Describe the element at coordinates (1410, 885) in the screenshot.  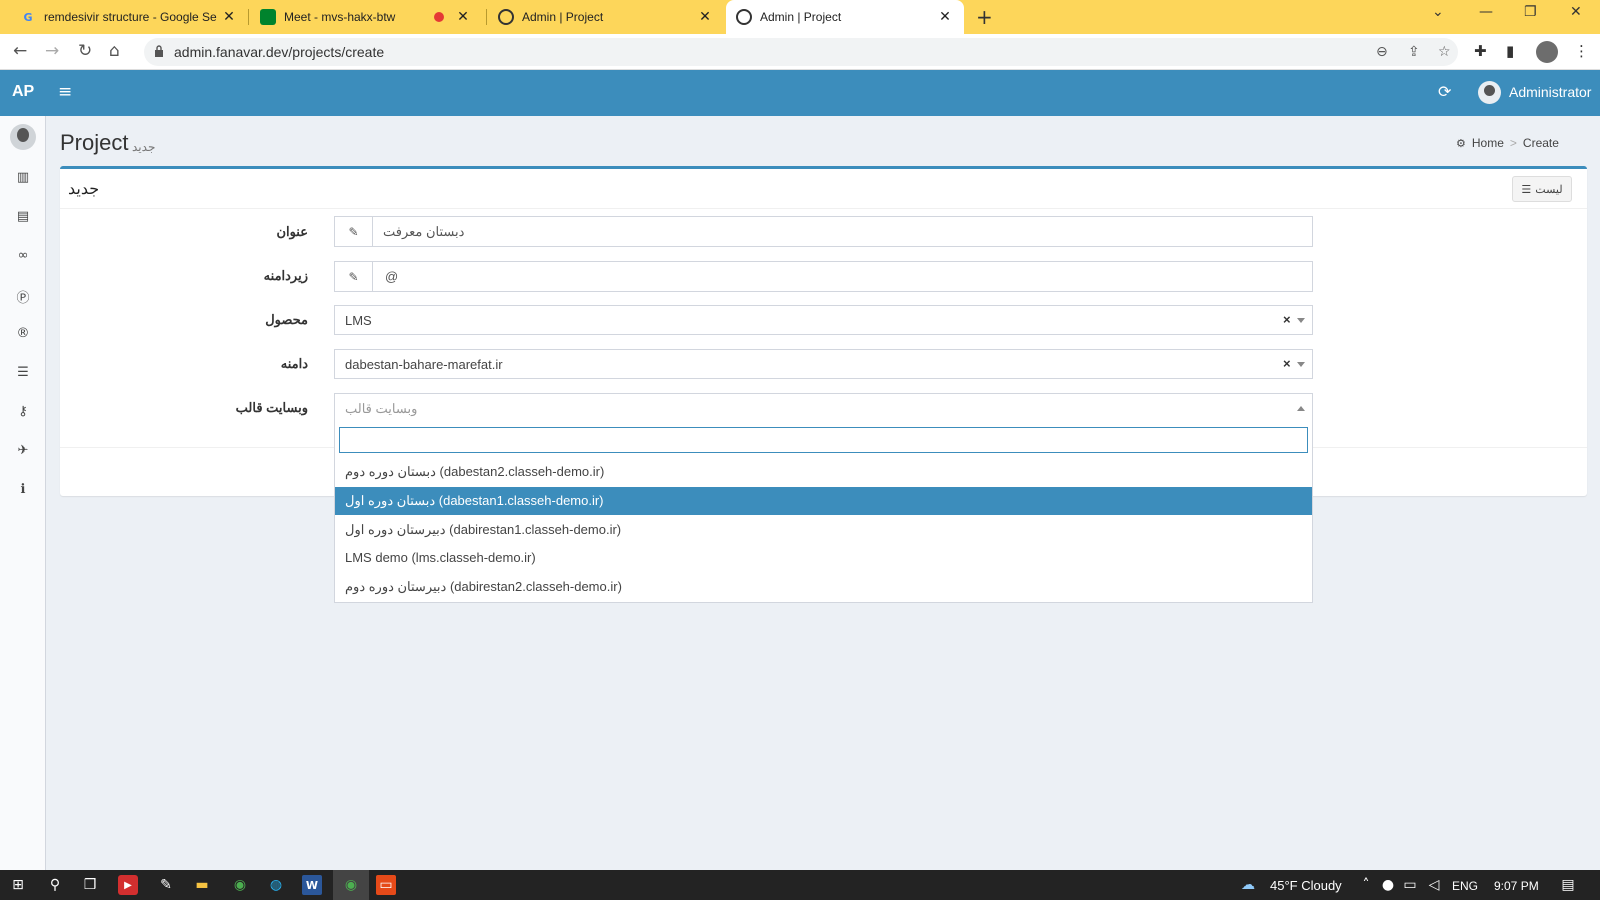
I see `network-icon: ▭` at that location.